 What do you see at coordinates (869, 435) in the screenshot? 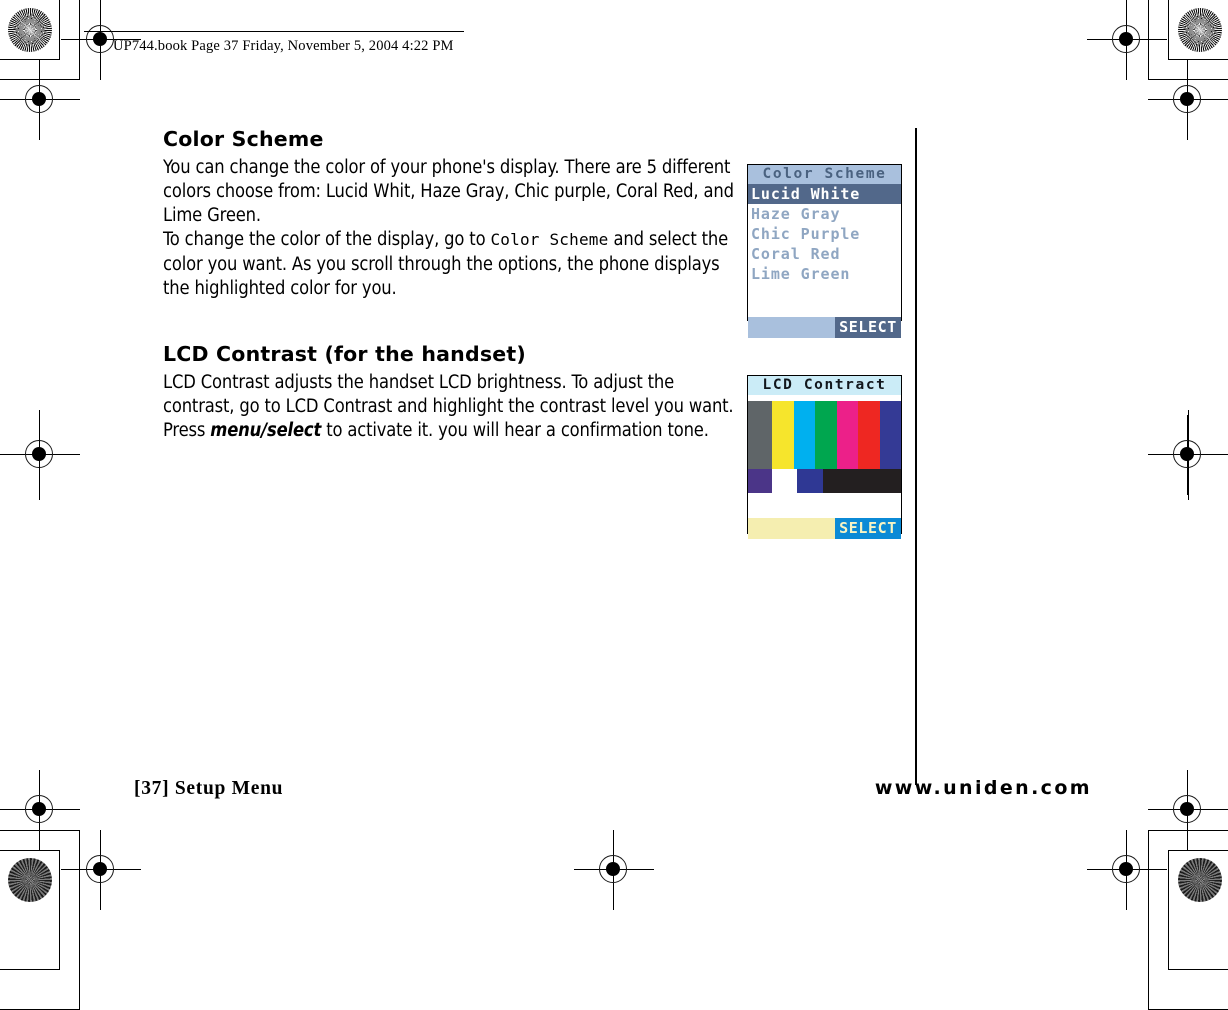
I see `color-bar-red` at bounding box center [869, 435].